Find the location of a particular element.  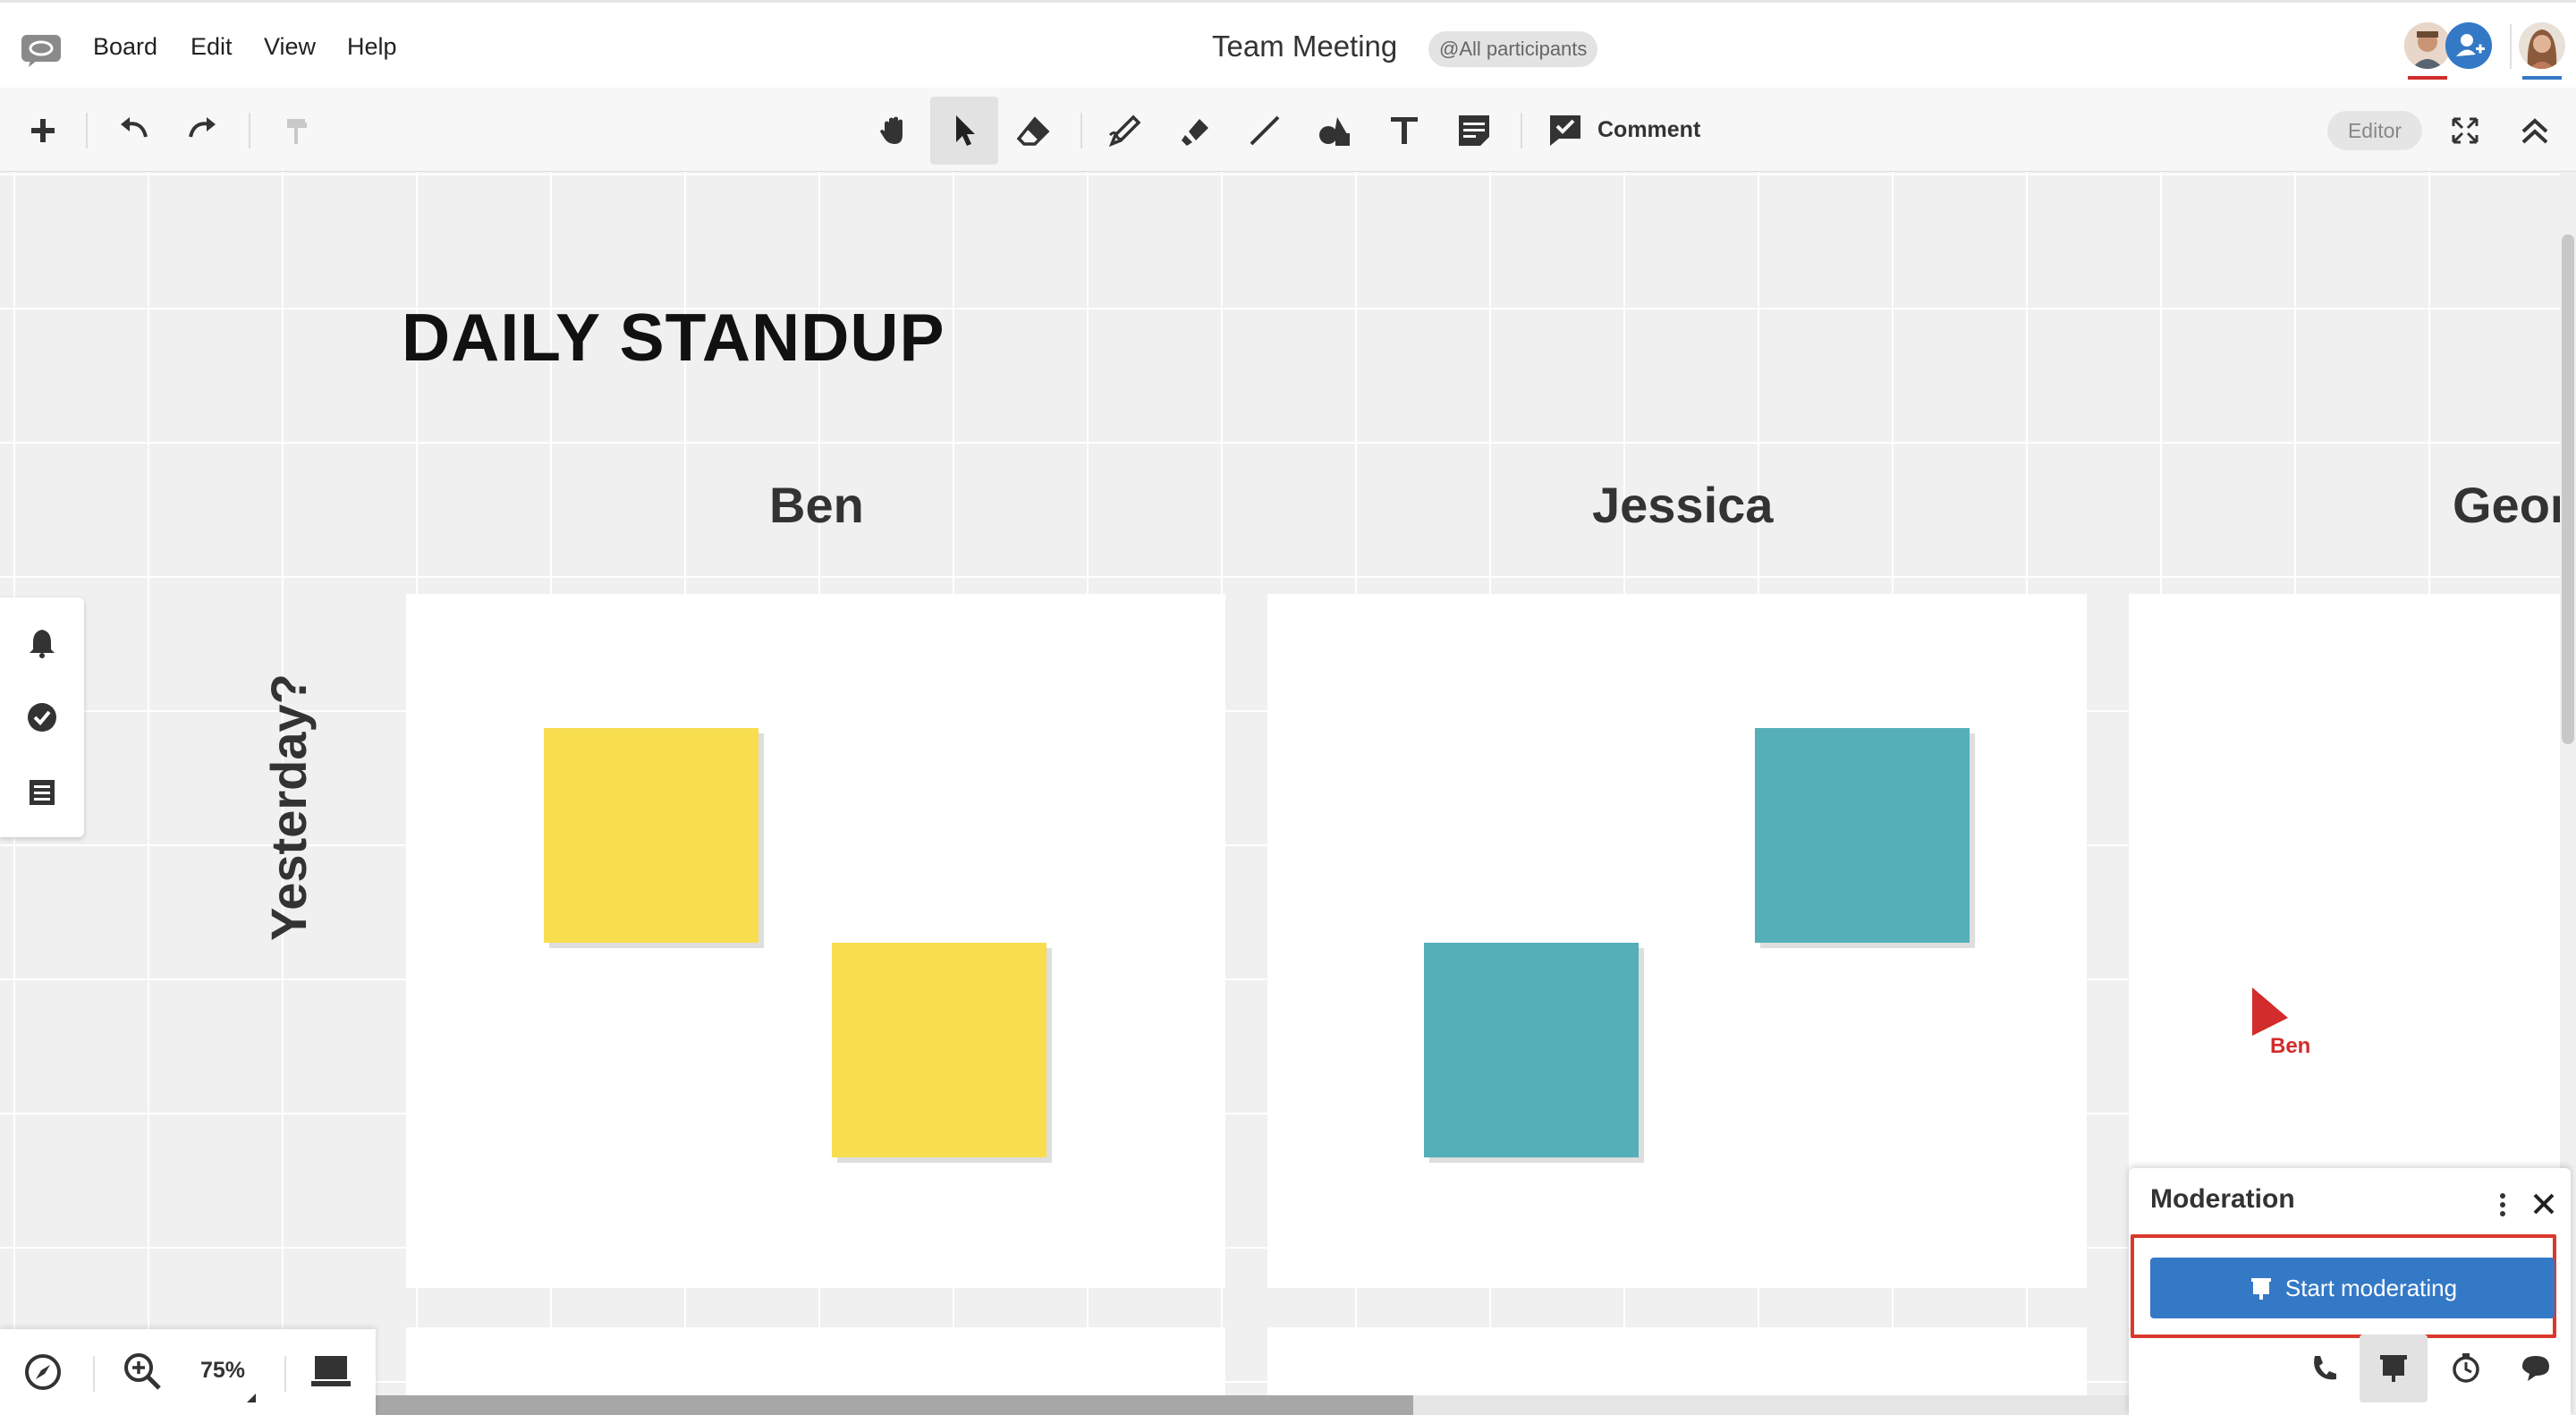

check-circle-icon is located at coordinates (42, 718).